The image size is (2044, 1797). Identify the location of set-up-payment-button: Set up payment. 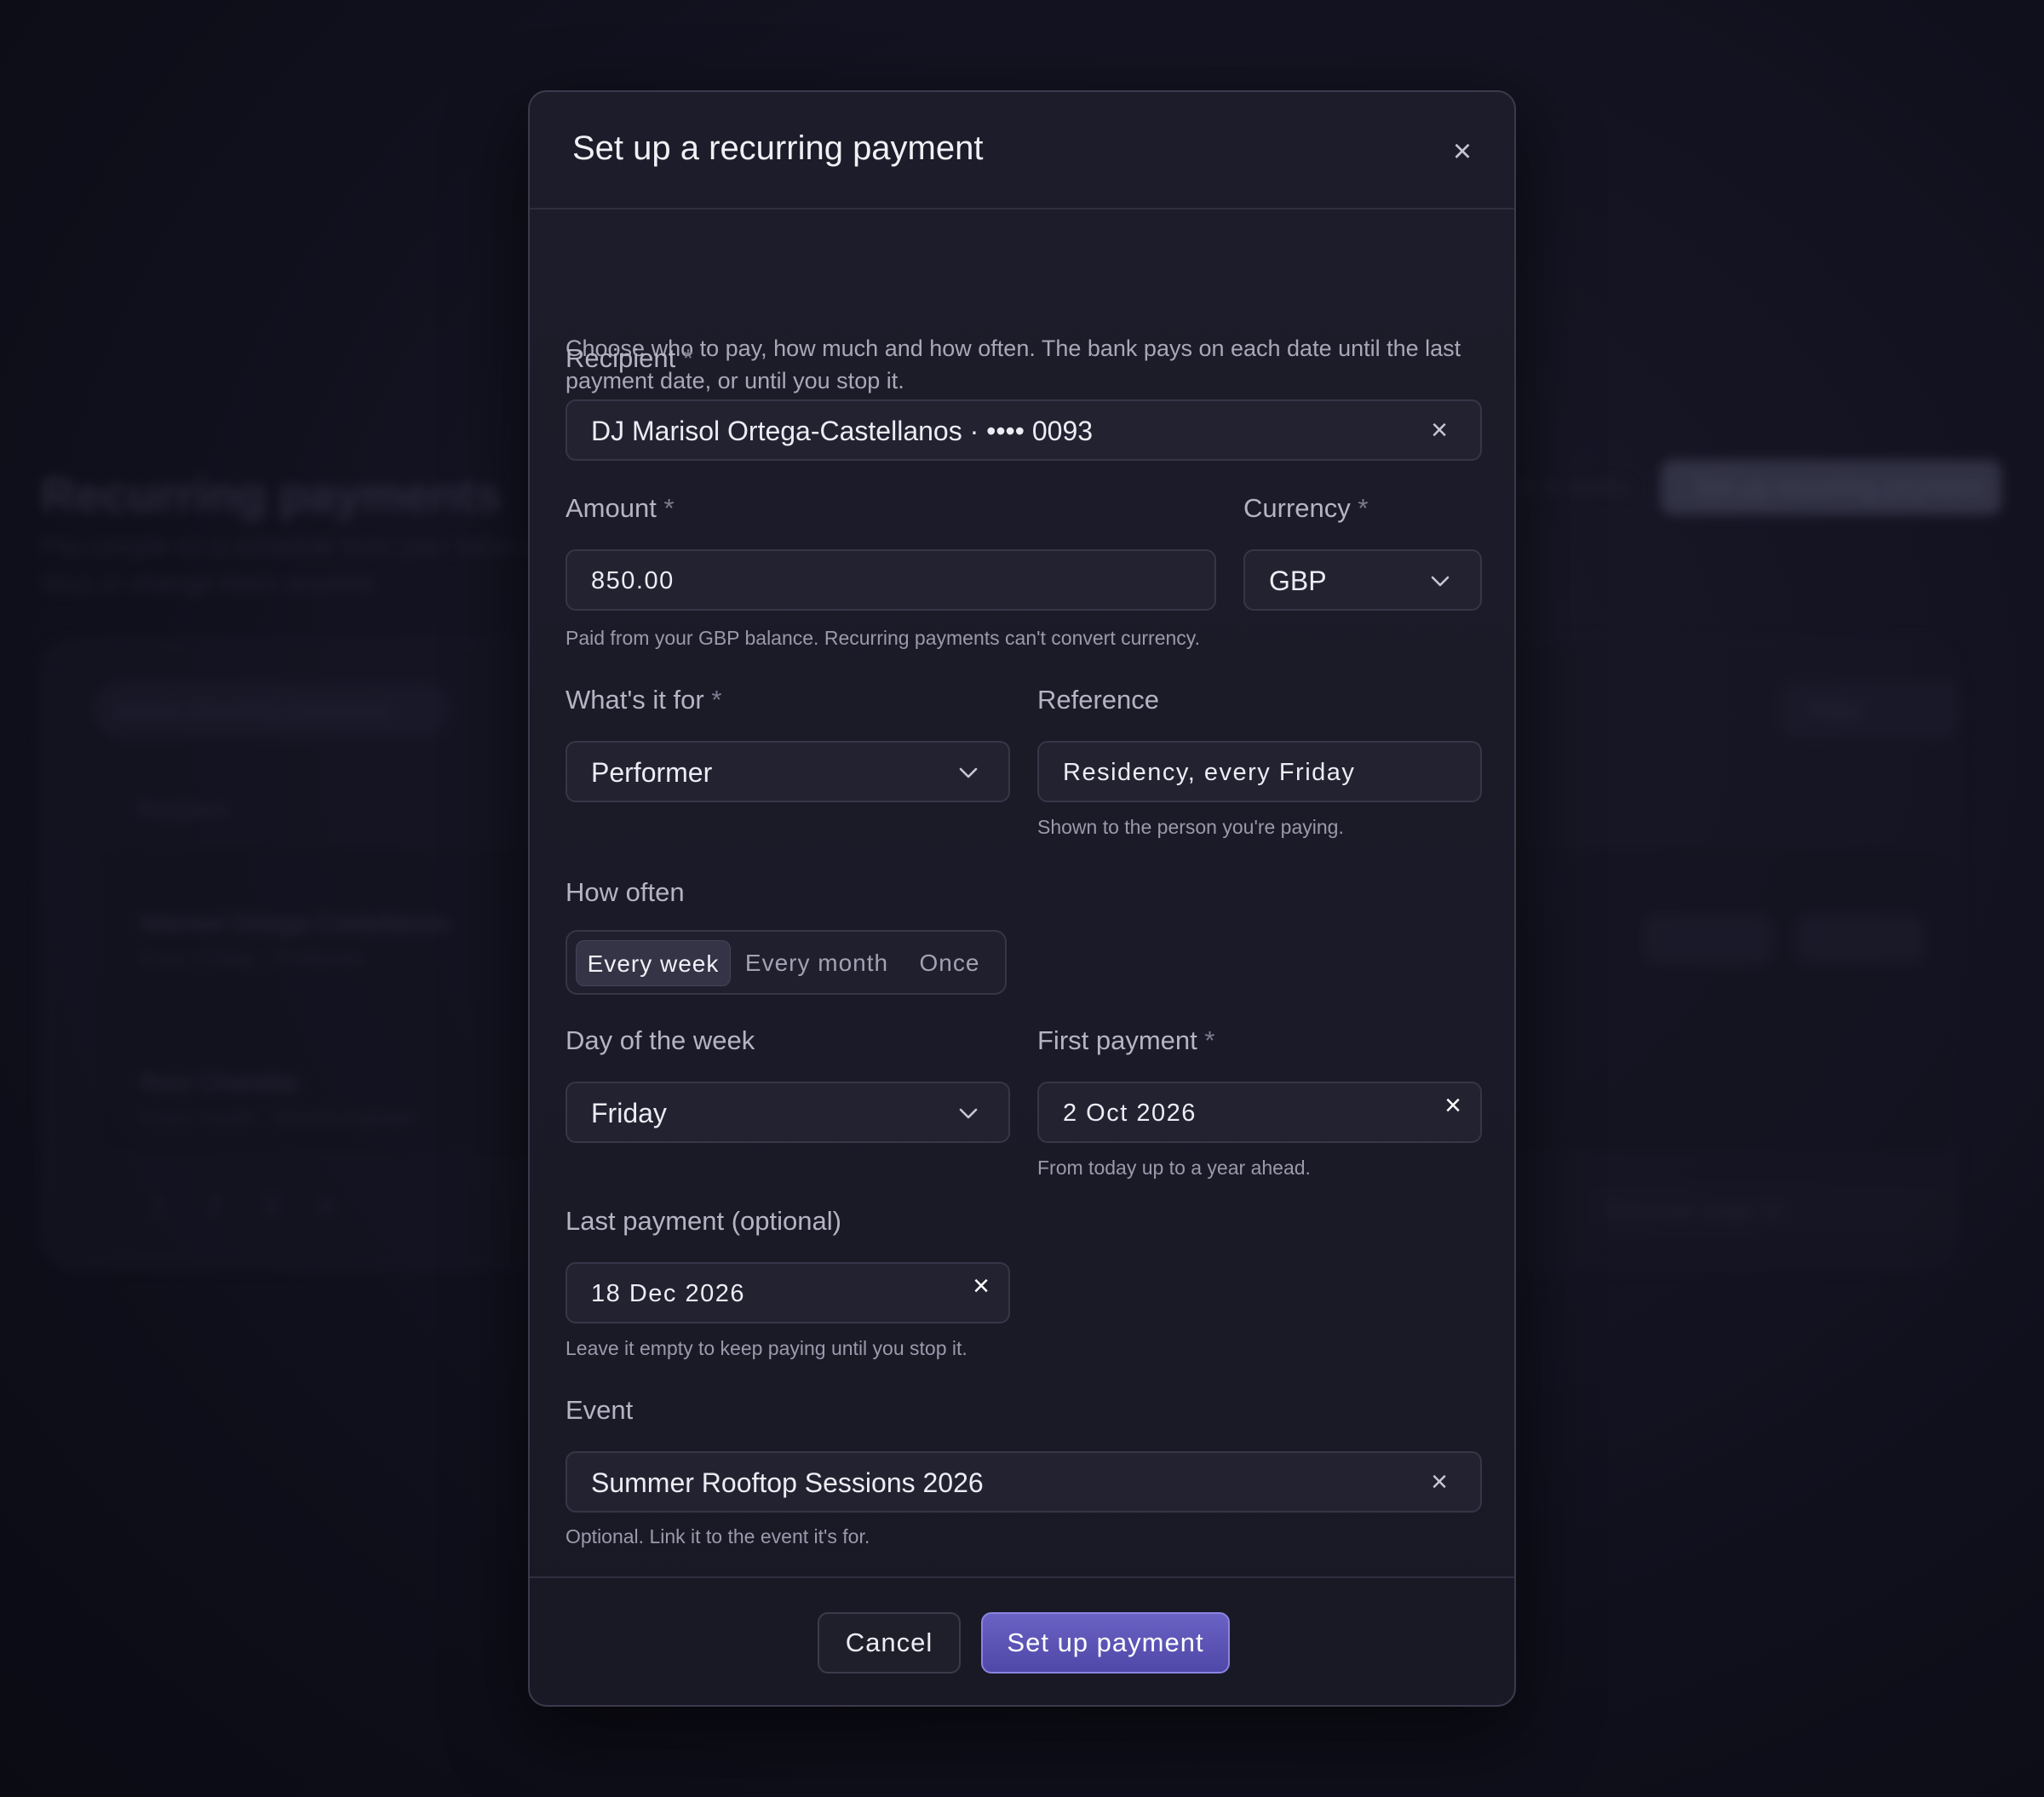
(1105, 1643).